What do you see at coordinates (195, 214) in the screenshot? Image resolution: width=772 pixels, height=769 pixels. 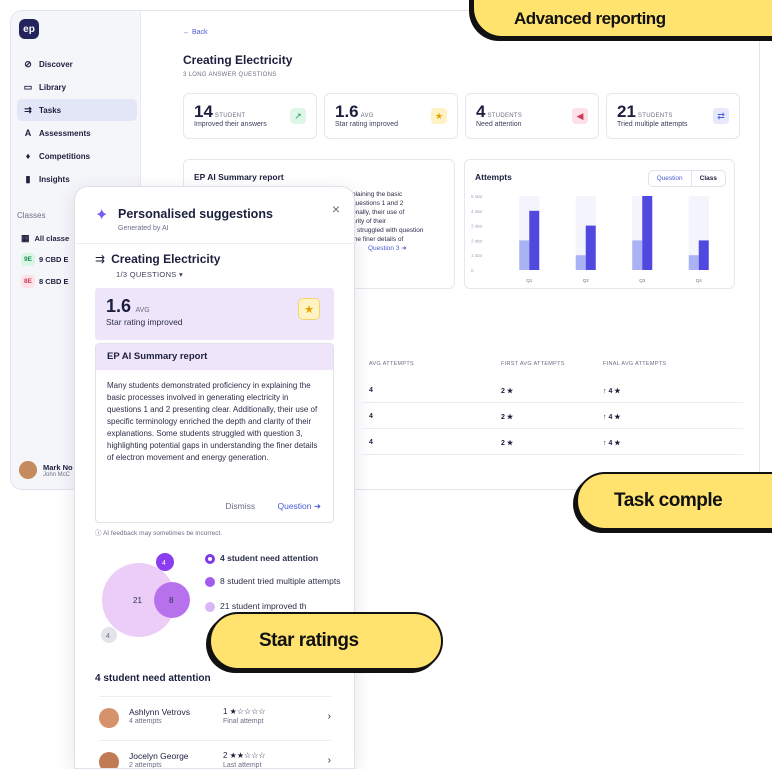 I see `card-title: Personalised suggestions` at bounding box center [195, 214].